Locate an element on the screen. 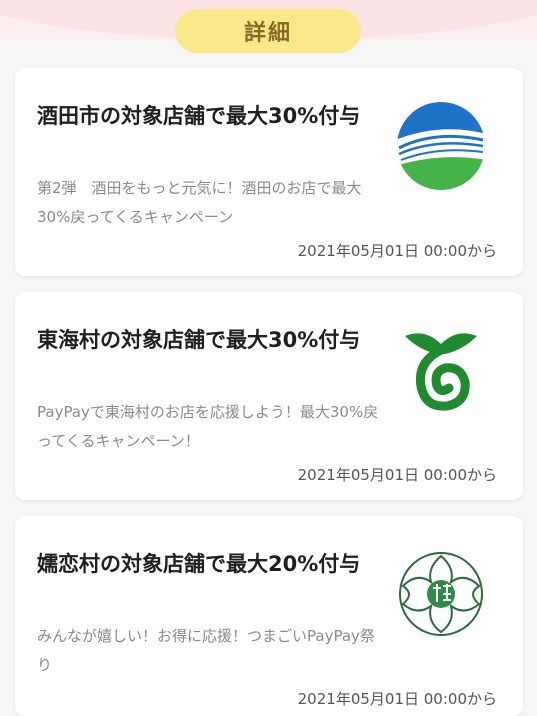  details-header-label: 詳細 is located at coordinates (267, 33).